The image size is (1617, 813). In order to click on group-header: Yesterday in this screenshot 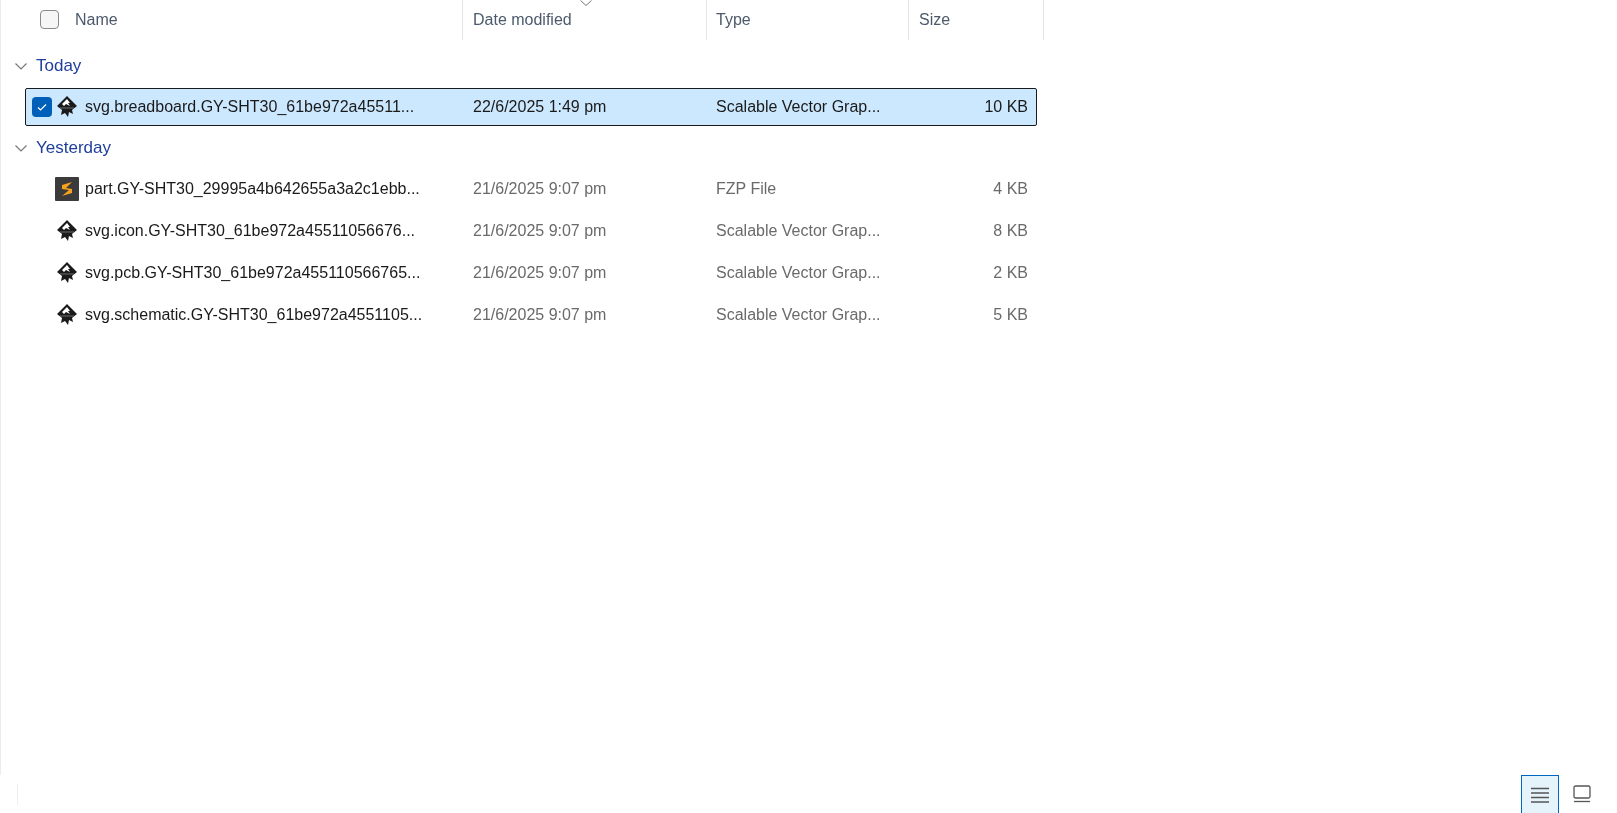, I will do `click(73, 148)`.